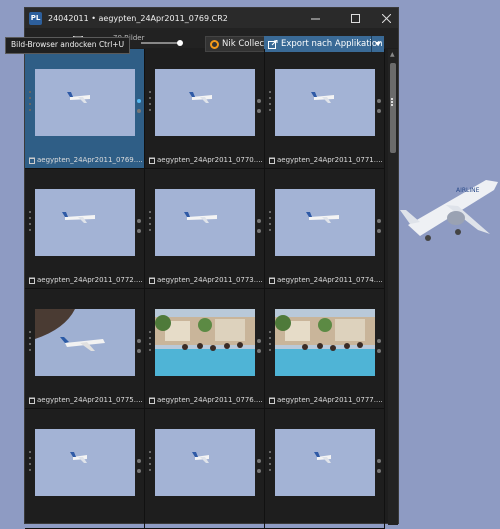  I want to click on window-title: 24042011 • aegypten_24Apr2011_0769.CR2, so click(138, 18).